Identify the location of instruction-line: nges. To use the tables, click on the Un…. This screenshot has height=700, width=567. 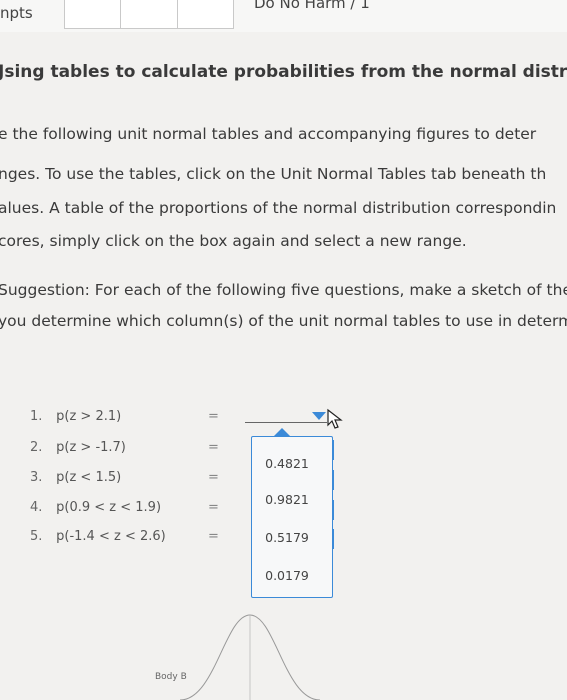
(273, 174).